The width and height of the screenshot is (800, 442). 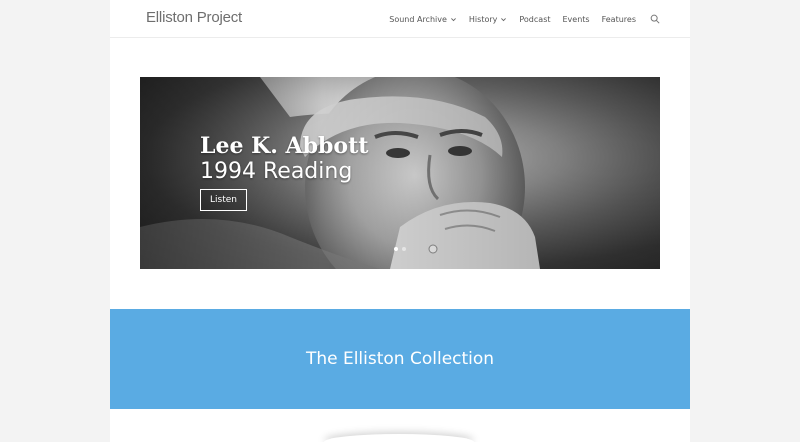 I want to click on slider-pagination, so click(x=400, y=249).